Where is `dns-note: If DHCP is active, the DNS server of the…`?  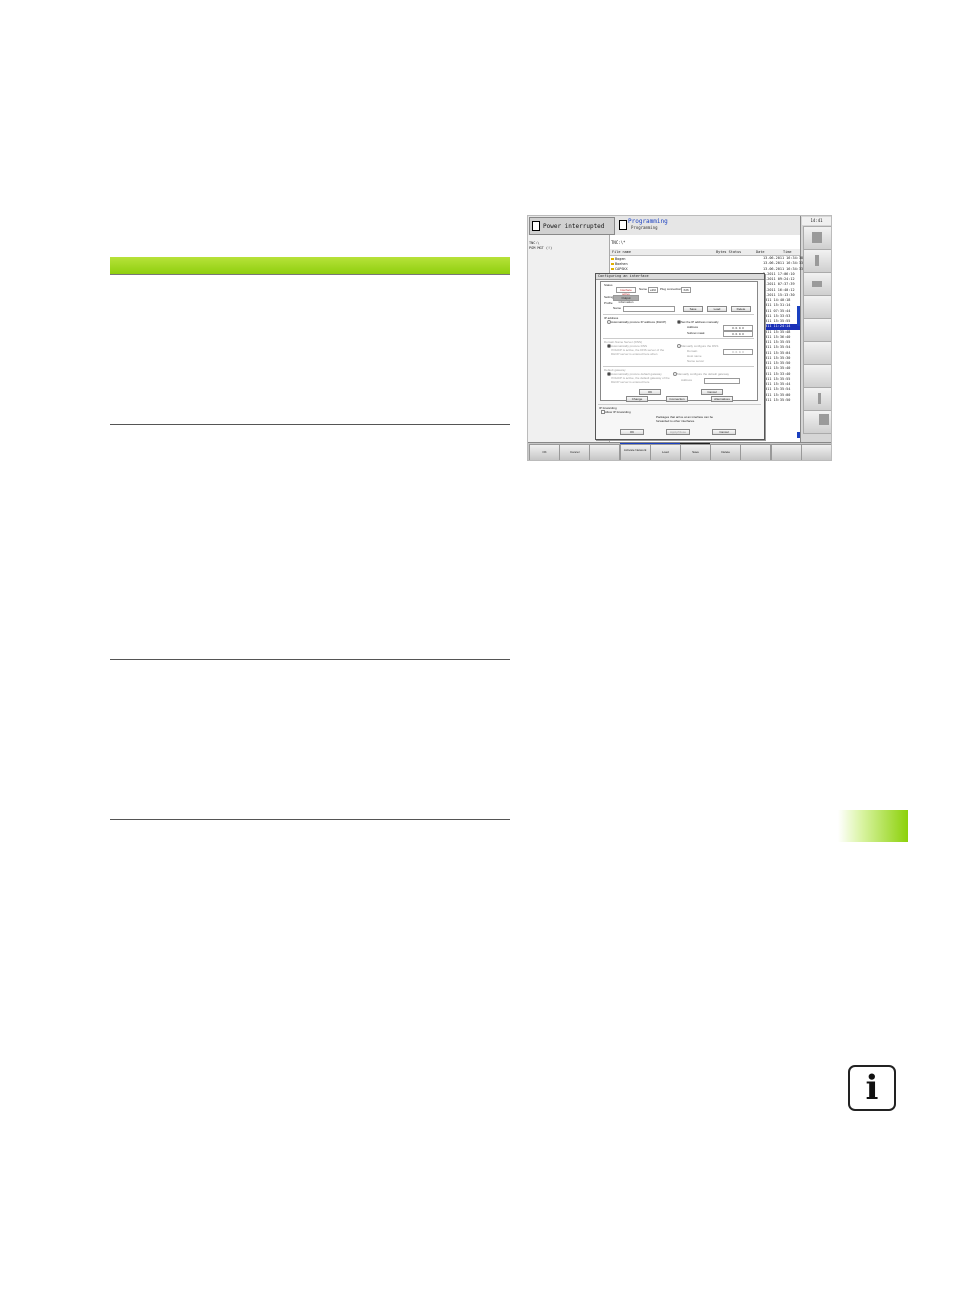 dns-note: If DHCP is active, the DNS server of the… is located at coordinates (638, 352).